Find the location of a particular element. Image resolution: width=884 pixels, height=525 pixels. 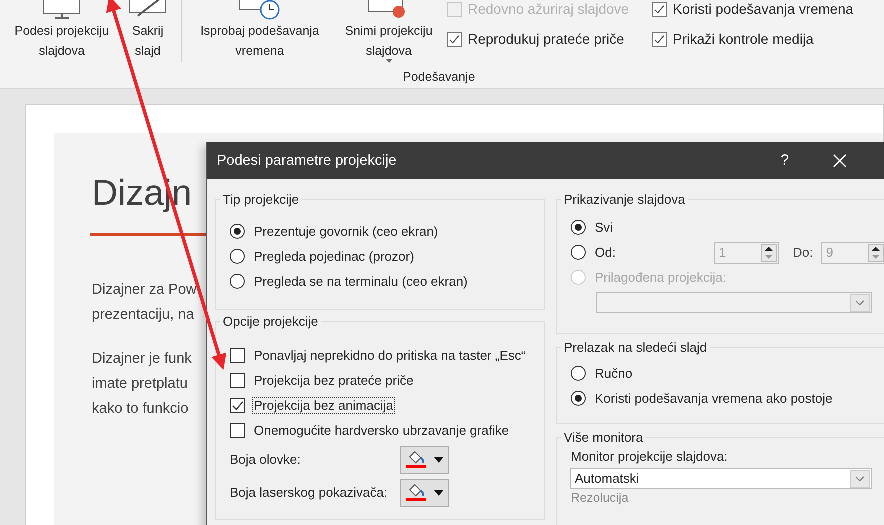

field-label: Boja olovke: is located at coordinates (266, 459).